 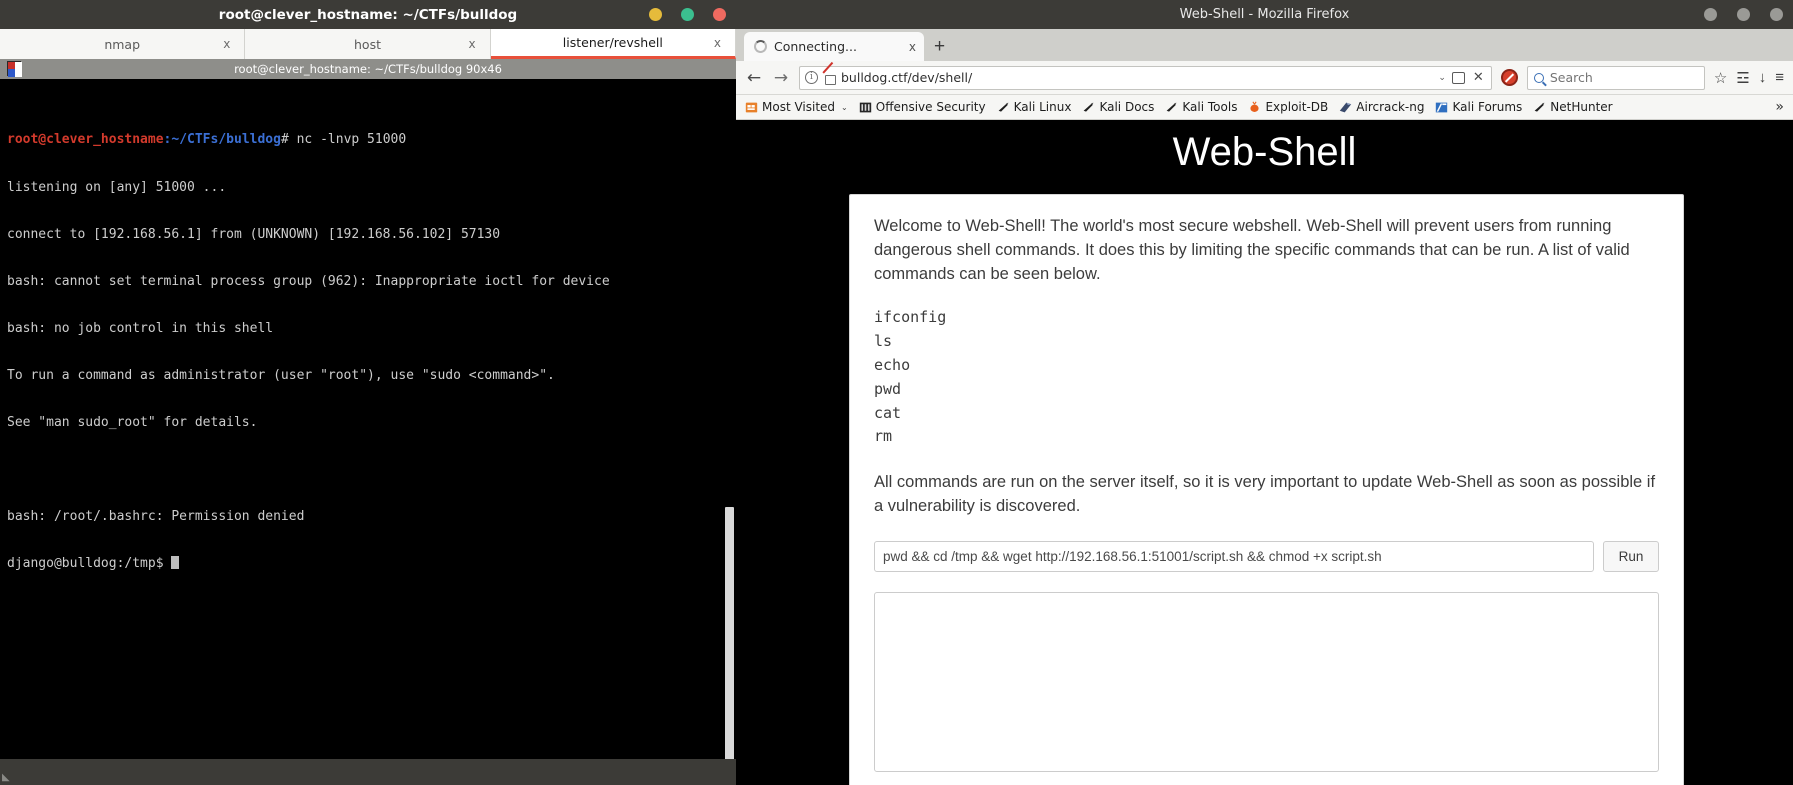 I want to click on firefox-tabstrip: Connecting... x +, so click(x=1264, y=45).